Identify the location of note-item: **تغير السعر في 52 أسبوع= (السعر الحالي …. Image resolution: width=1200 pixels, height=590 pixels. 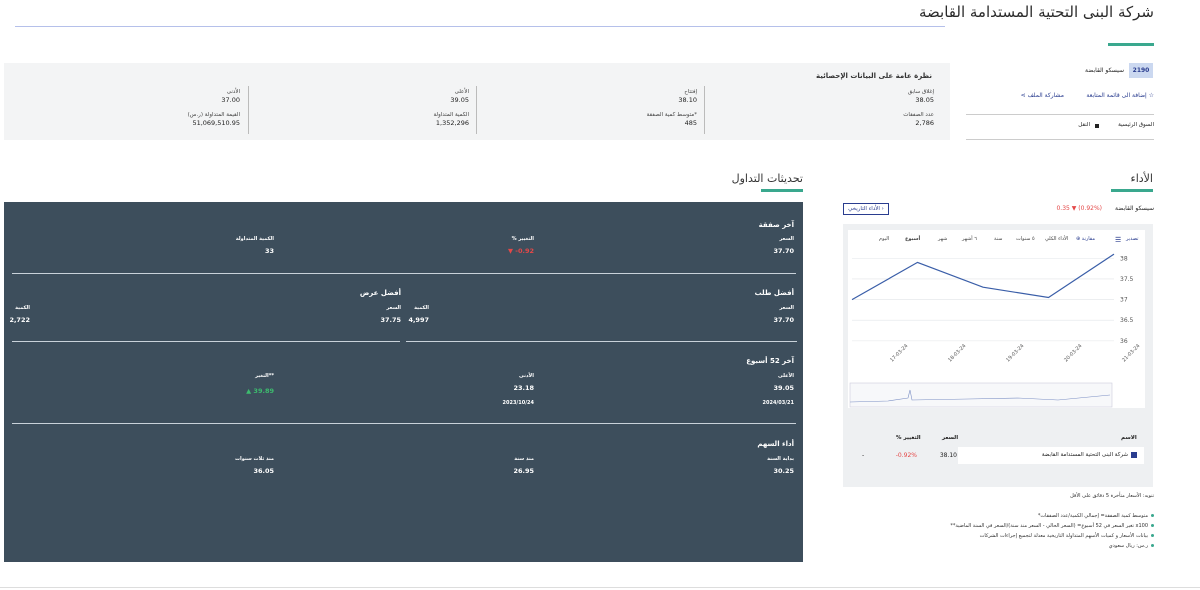
(1007, 526).